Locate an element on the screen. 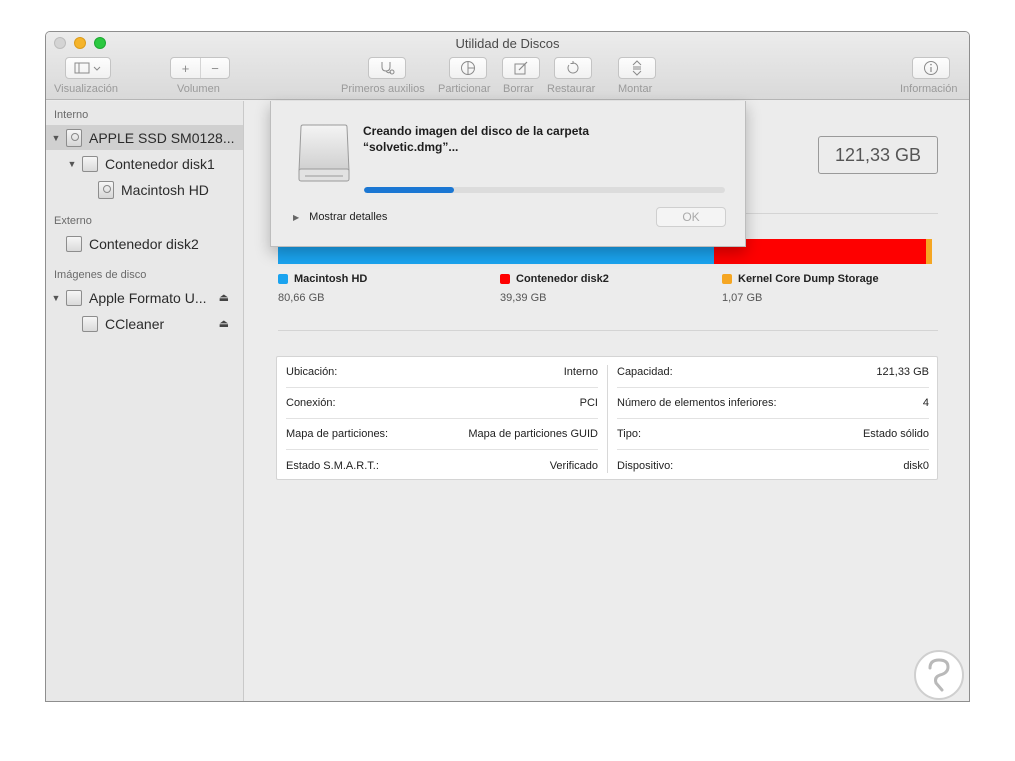 The height and width of the screenshot is (761, 1015). restore-button is located at coordinates (573, 68).